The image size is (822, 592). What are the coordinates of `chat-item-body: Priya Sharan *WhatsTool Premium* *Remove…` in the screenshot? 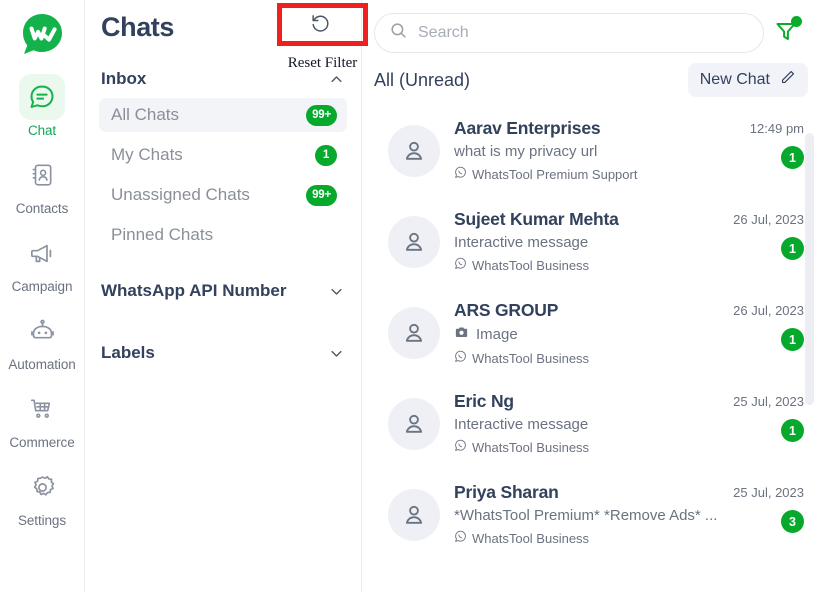 It's located at (590, 512).